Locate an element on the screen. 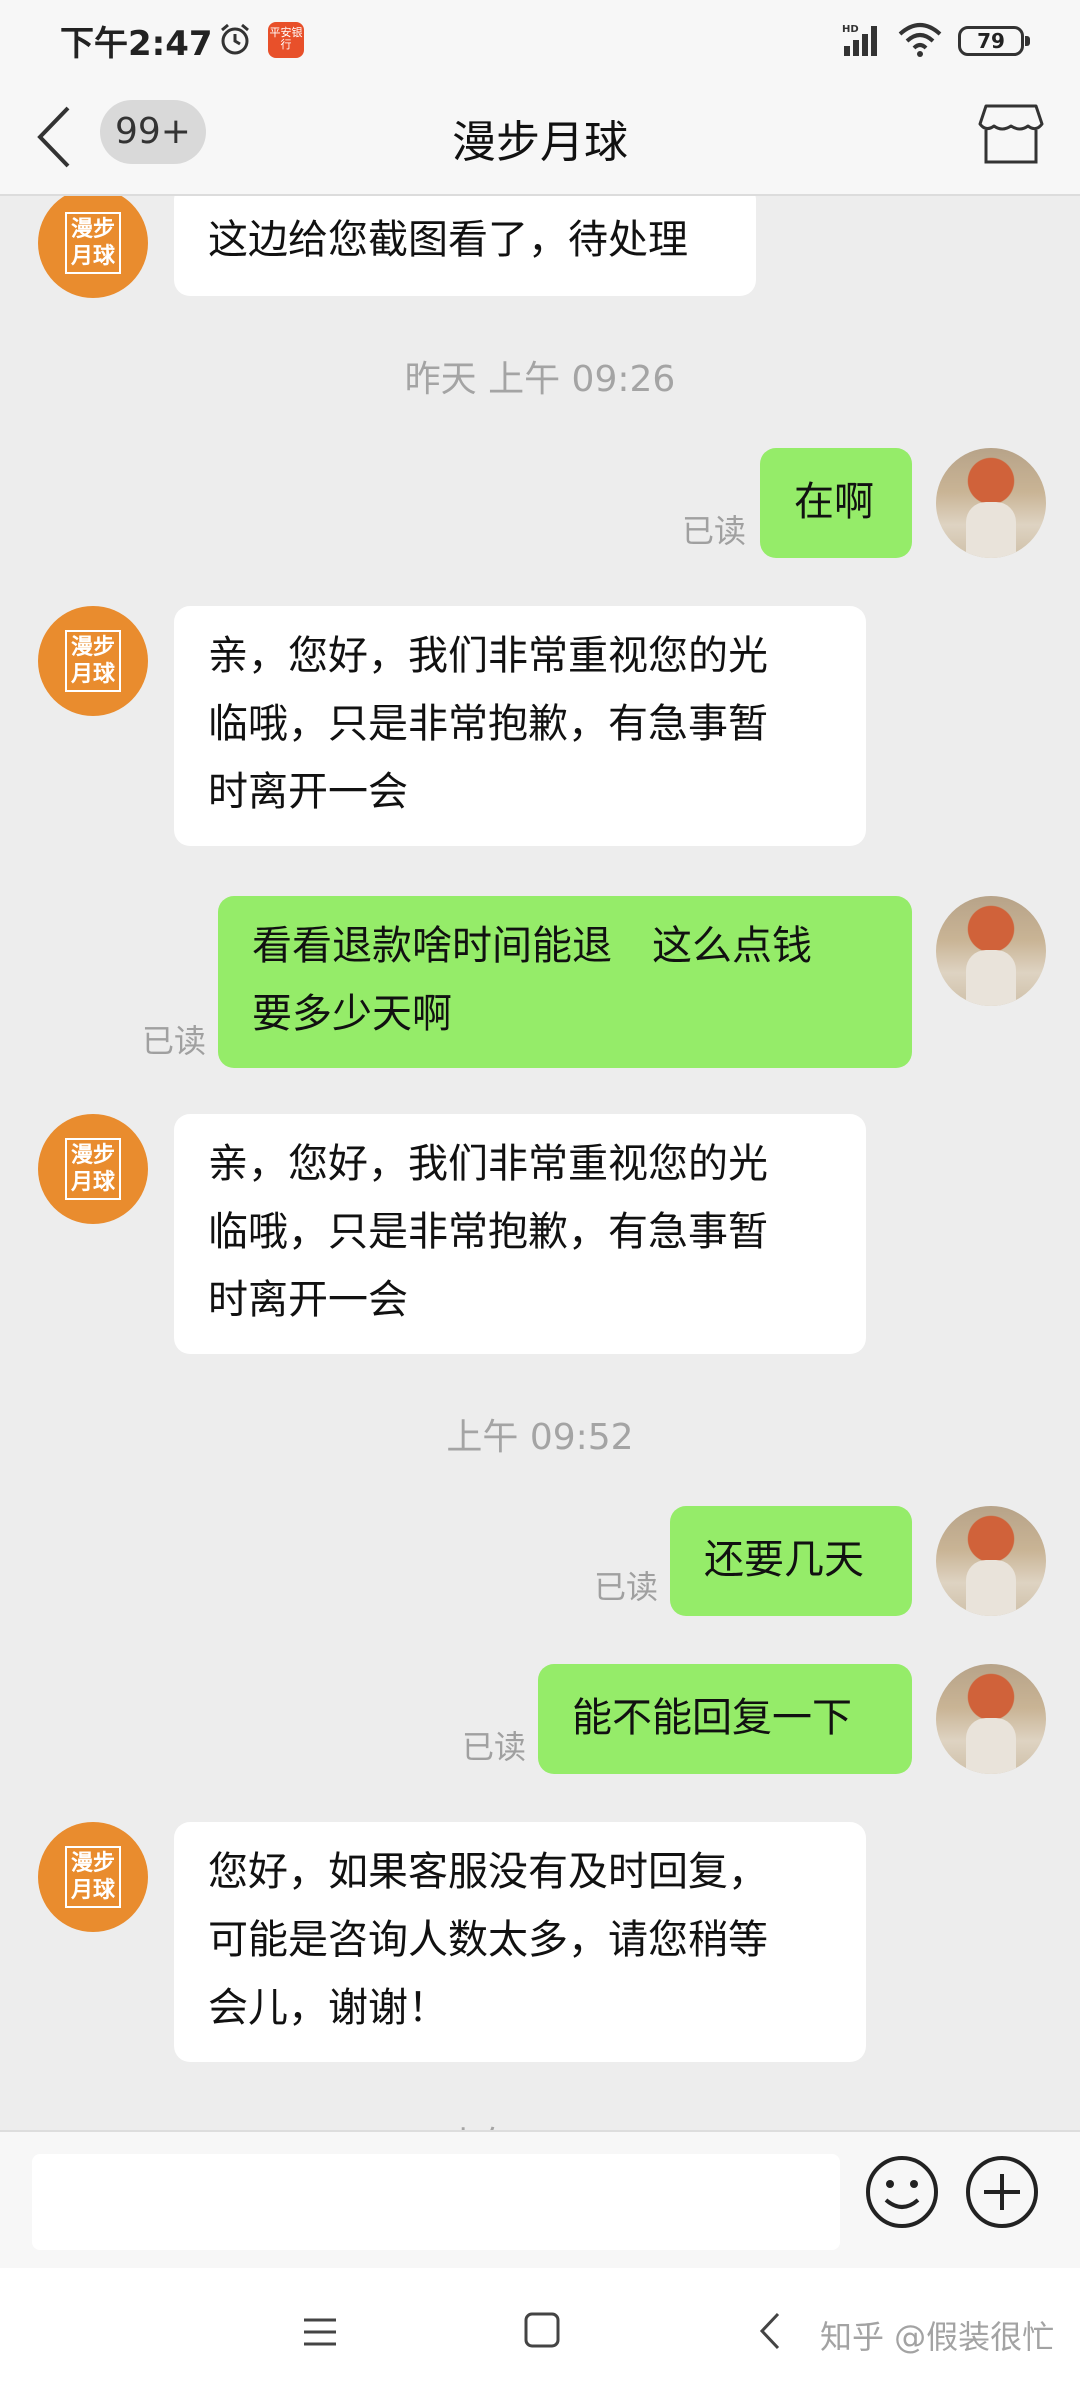 The image size is (1080, 2400). nav-bar: 99+ 漫步月球 is located at coordinates (540, 138).